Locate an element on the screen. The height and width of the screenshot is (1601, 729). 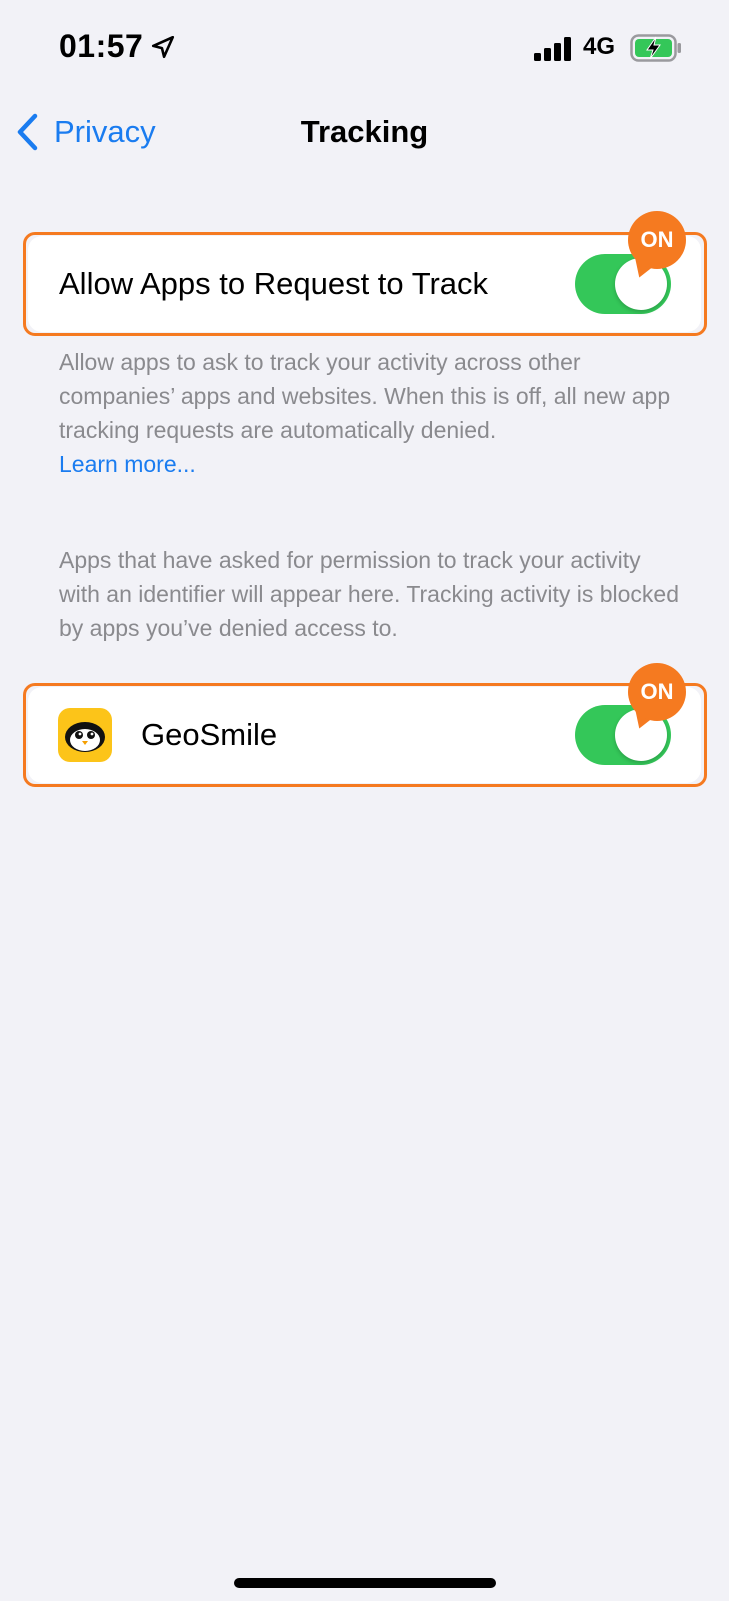
page-title: Tracking is located at coordinates (364, 131).